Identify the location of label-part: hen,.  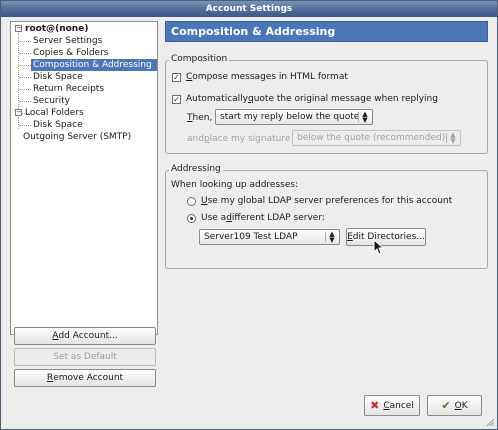
(202, 118).